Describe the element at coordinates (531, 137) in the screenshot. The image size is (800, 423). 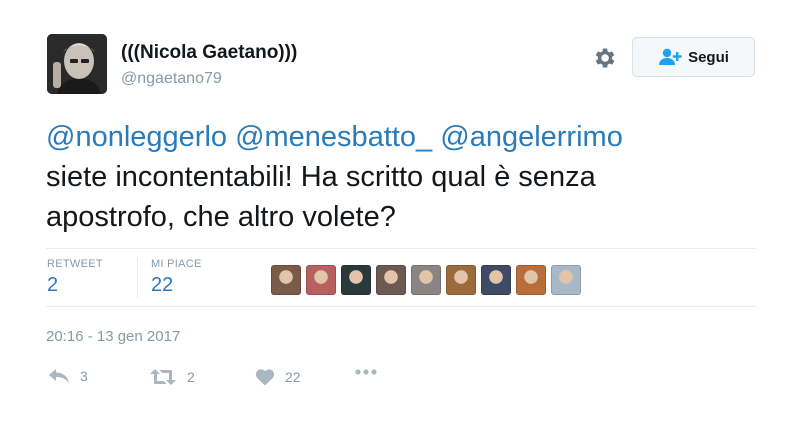
I see `mention-link: @angelerrimo` at that location.